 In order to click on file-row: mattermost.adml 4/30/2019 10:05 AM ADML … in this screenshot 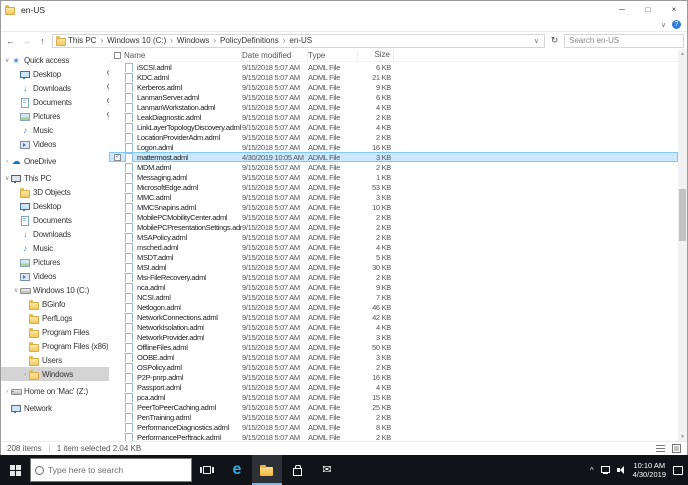, I will do `click(393, 157)`.